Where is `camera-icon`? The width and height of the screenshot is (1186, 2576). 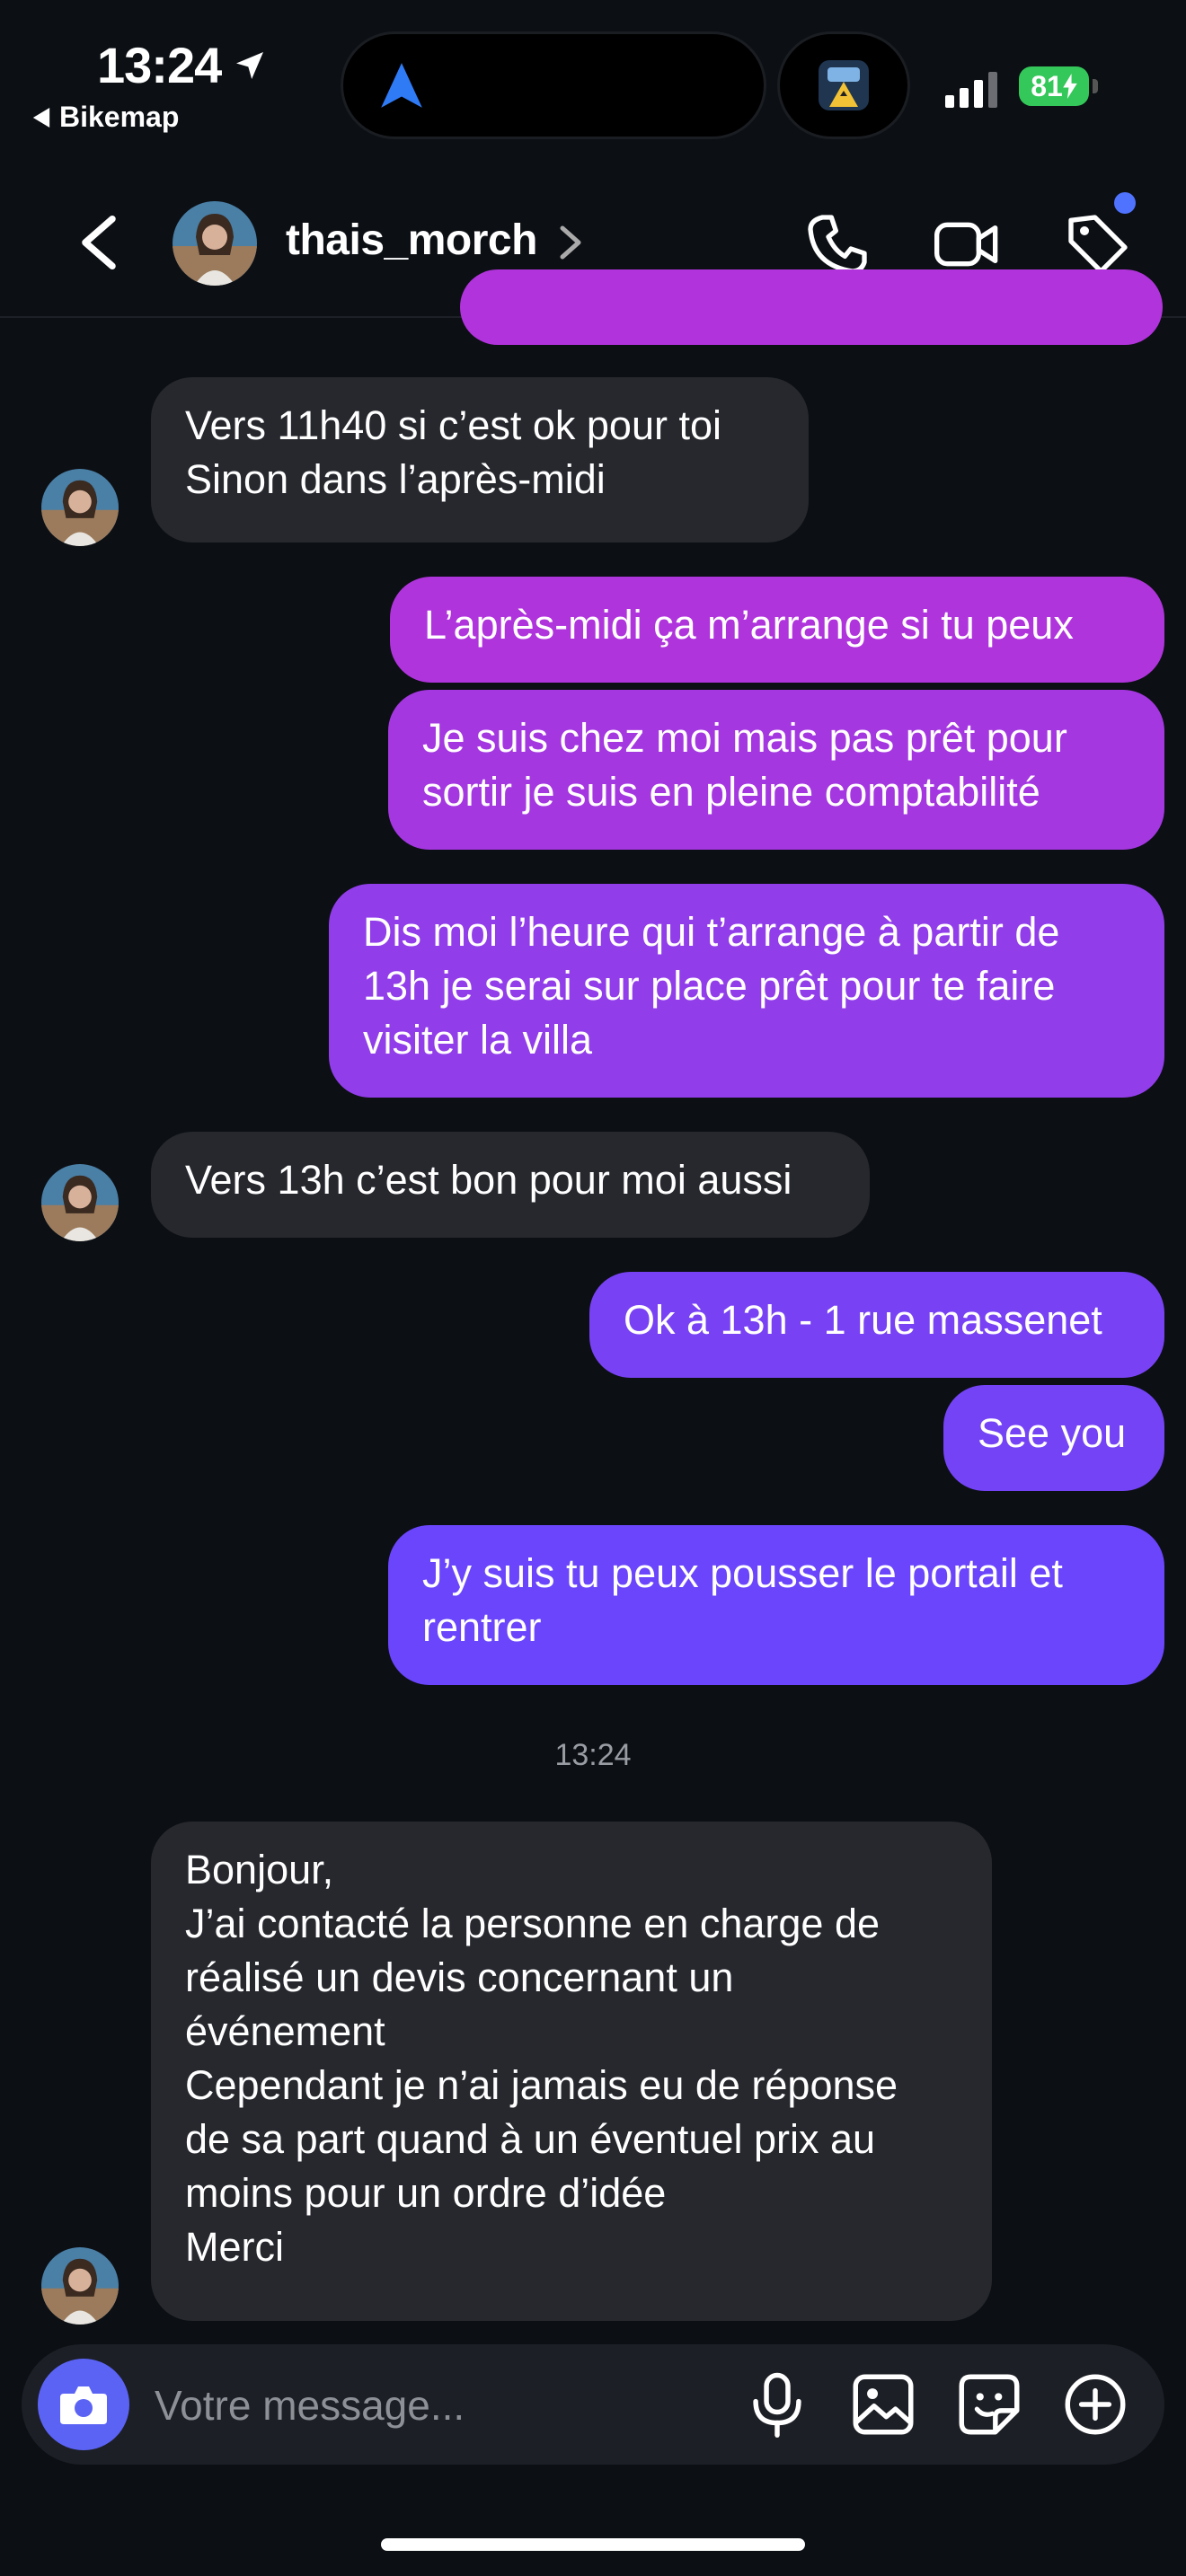 camera-icon is located at coordinates (83, 2405).